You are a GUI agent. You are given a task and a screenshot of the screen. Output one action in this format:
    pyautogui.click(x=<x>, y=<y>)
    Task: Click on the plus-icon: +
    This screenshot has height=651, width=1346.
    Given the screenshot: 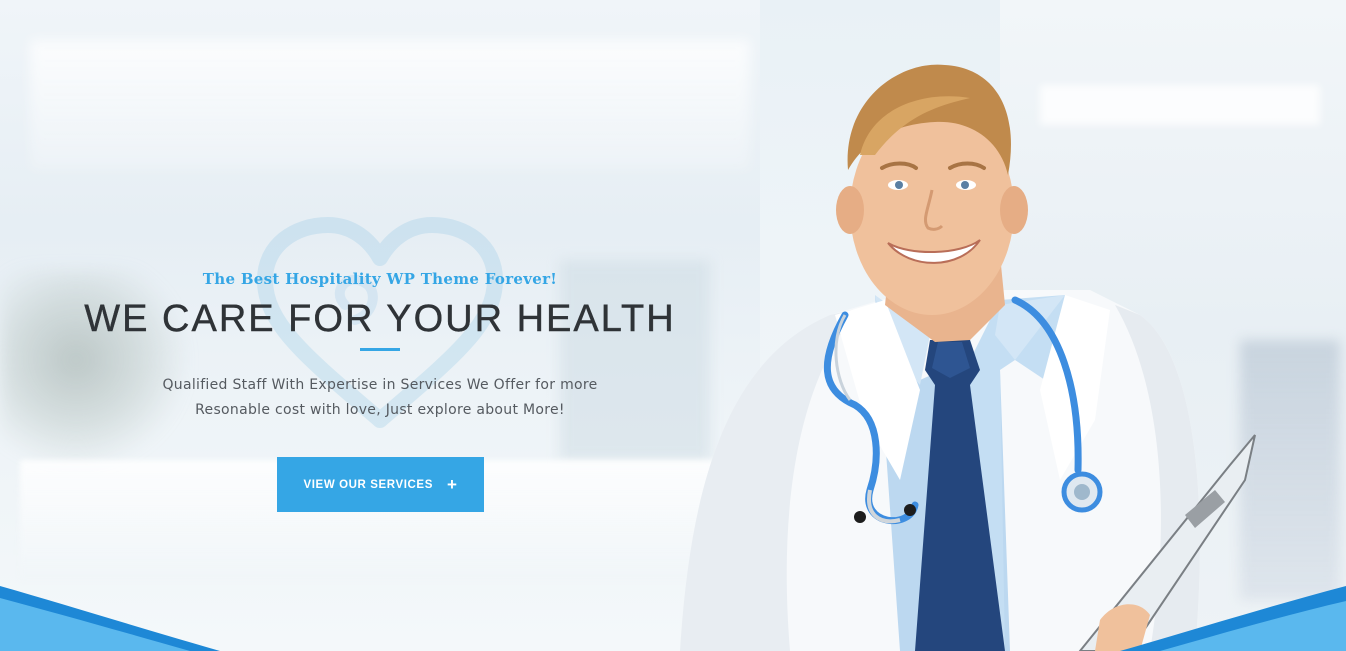 What is the action you would take?
    pyautogui.click(x=452, y=484)
    